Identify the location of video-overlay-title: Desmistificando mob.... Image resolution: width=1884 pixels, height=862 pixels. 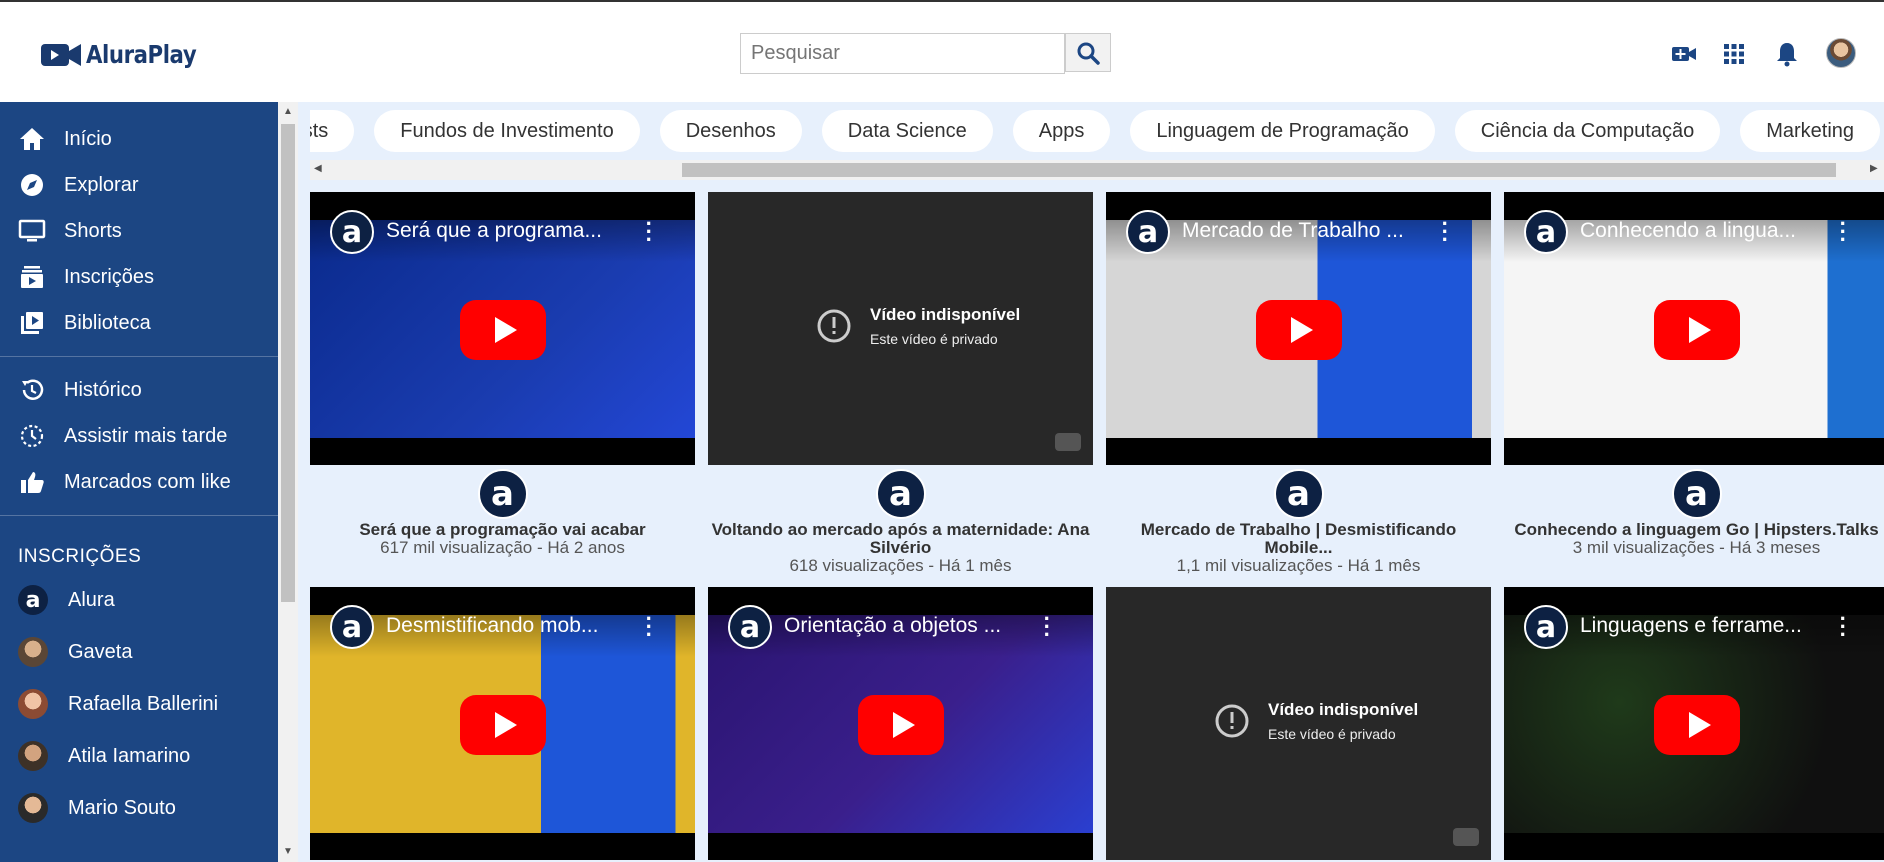
(511, 626).